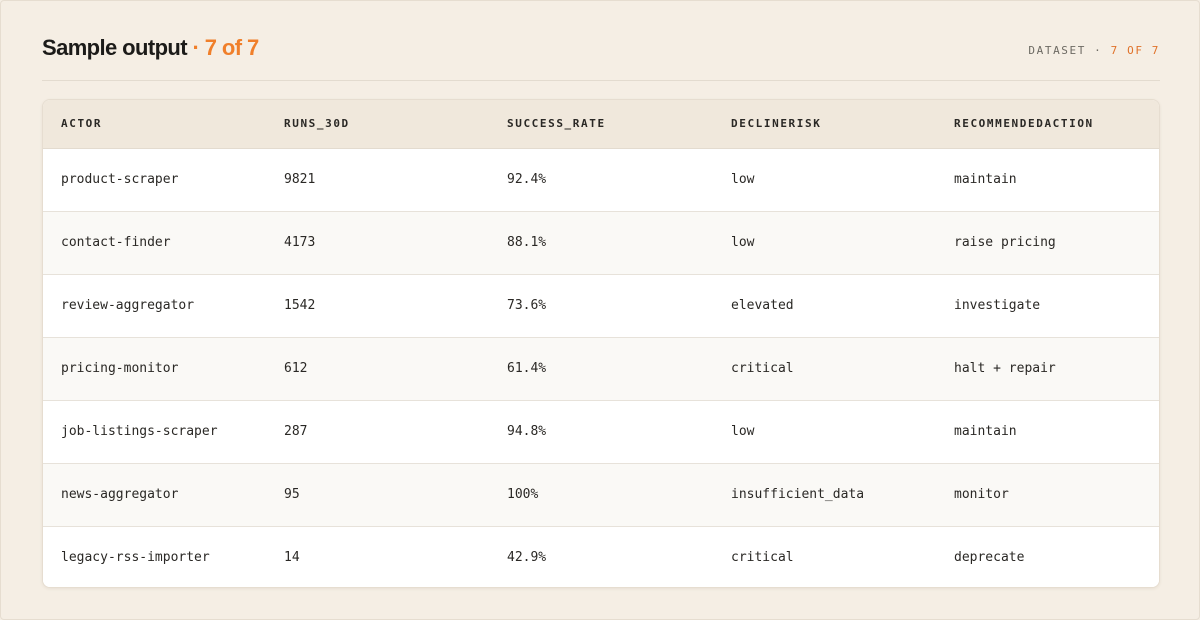 The width and height of the screenshot is (1200, 620). What do you see at coordinates (292, 557) in the screenshot?
I see `cell-runs: 14` at bounding box center [292, 557].